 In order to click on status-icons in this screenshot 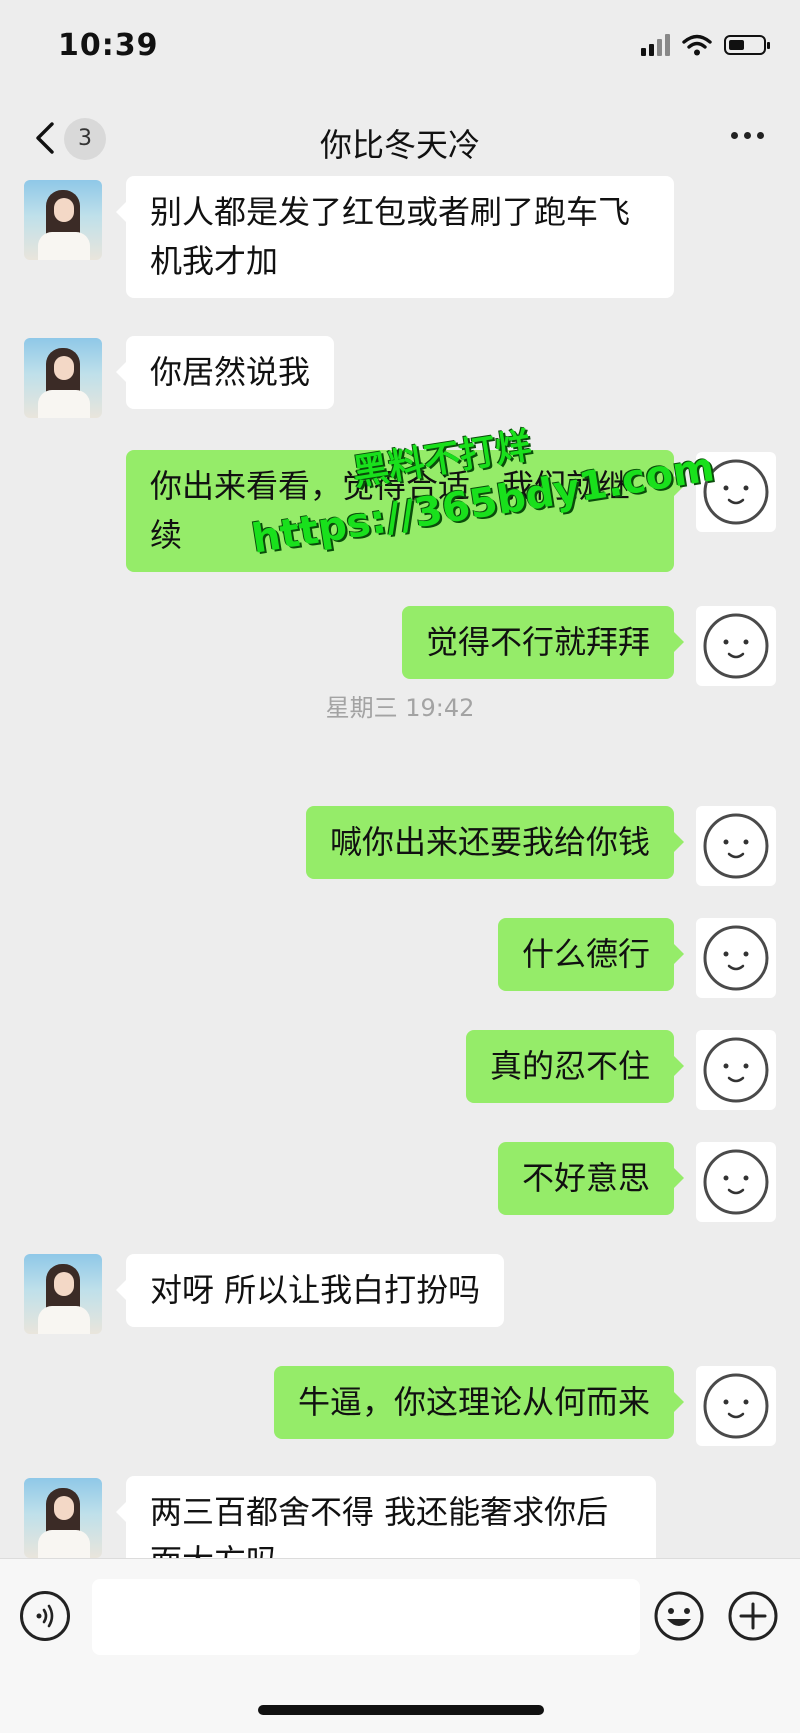, I will do `click(705, 45)`.